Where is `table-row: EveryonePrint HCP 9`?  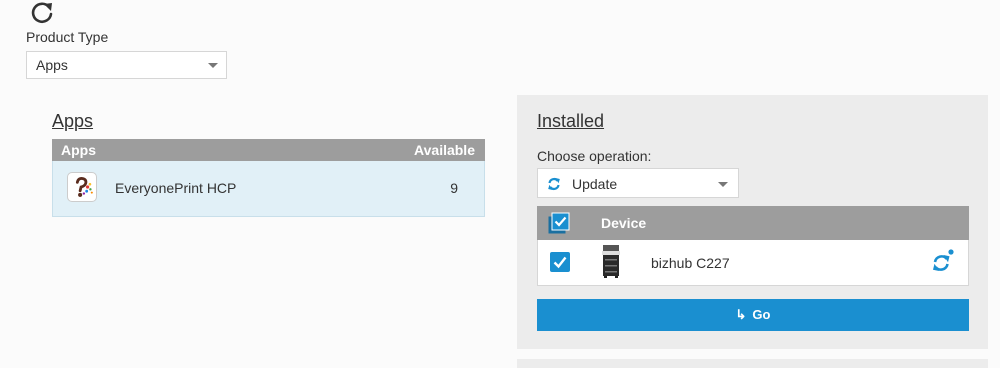
table-row: EveryonePrint HCP 9 is located at coordinates (268, 189).